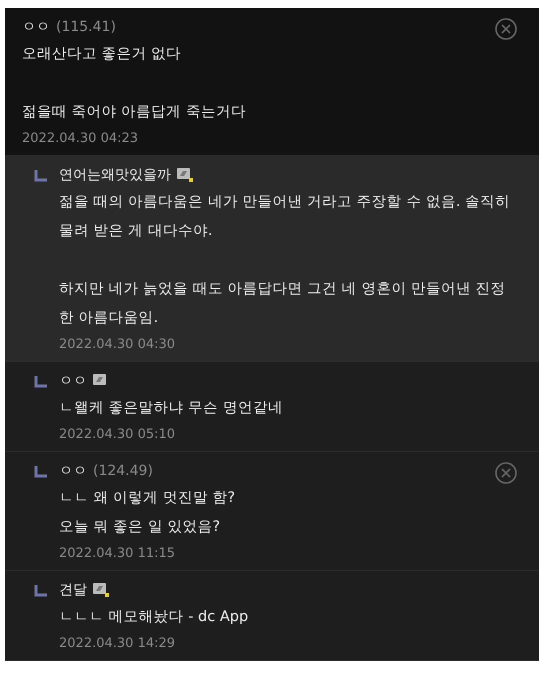 The height and width of the screenshot is (682, 545). What do you see at coordinates (134, 83) in the screenshot?
I see `comment-text: 오래산다고 좋은거 없다 젊을때 죽어야 아름답게 죽는거다` at bounding box center [134, 83].